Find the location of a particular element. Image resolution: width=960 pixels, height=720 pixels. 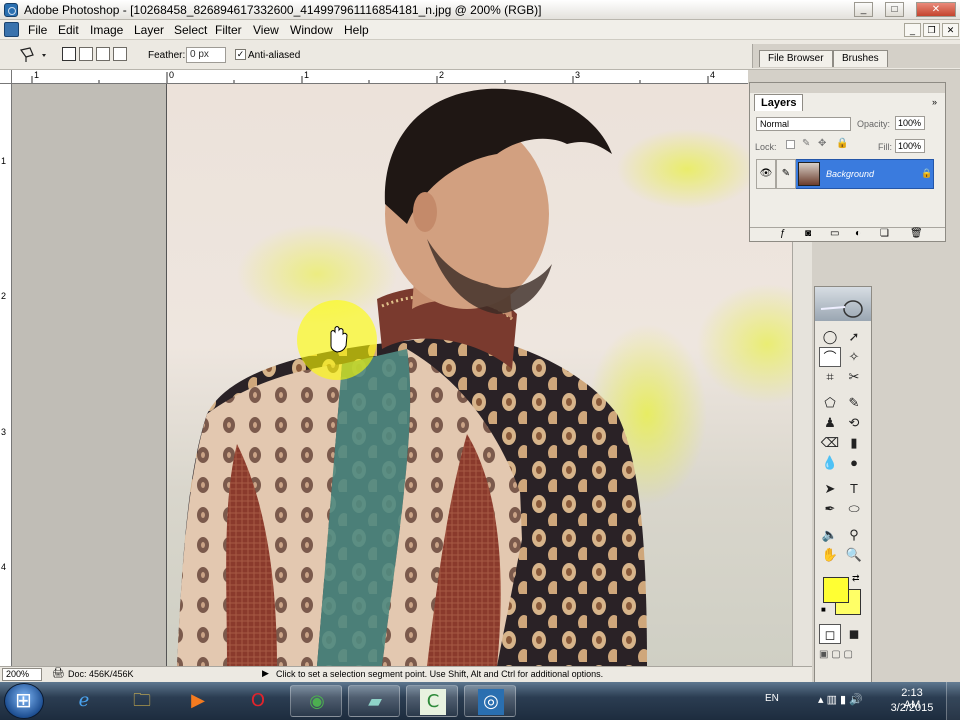

status-arrow-icon: ▶ is located at coordinates (265, 673).